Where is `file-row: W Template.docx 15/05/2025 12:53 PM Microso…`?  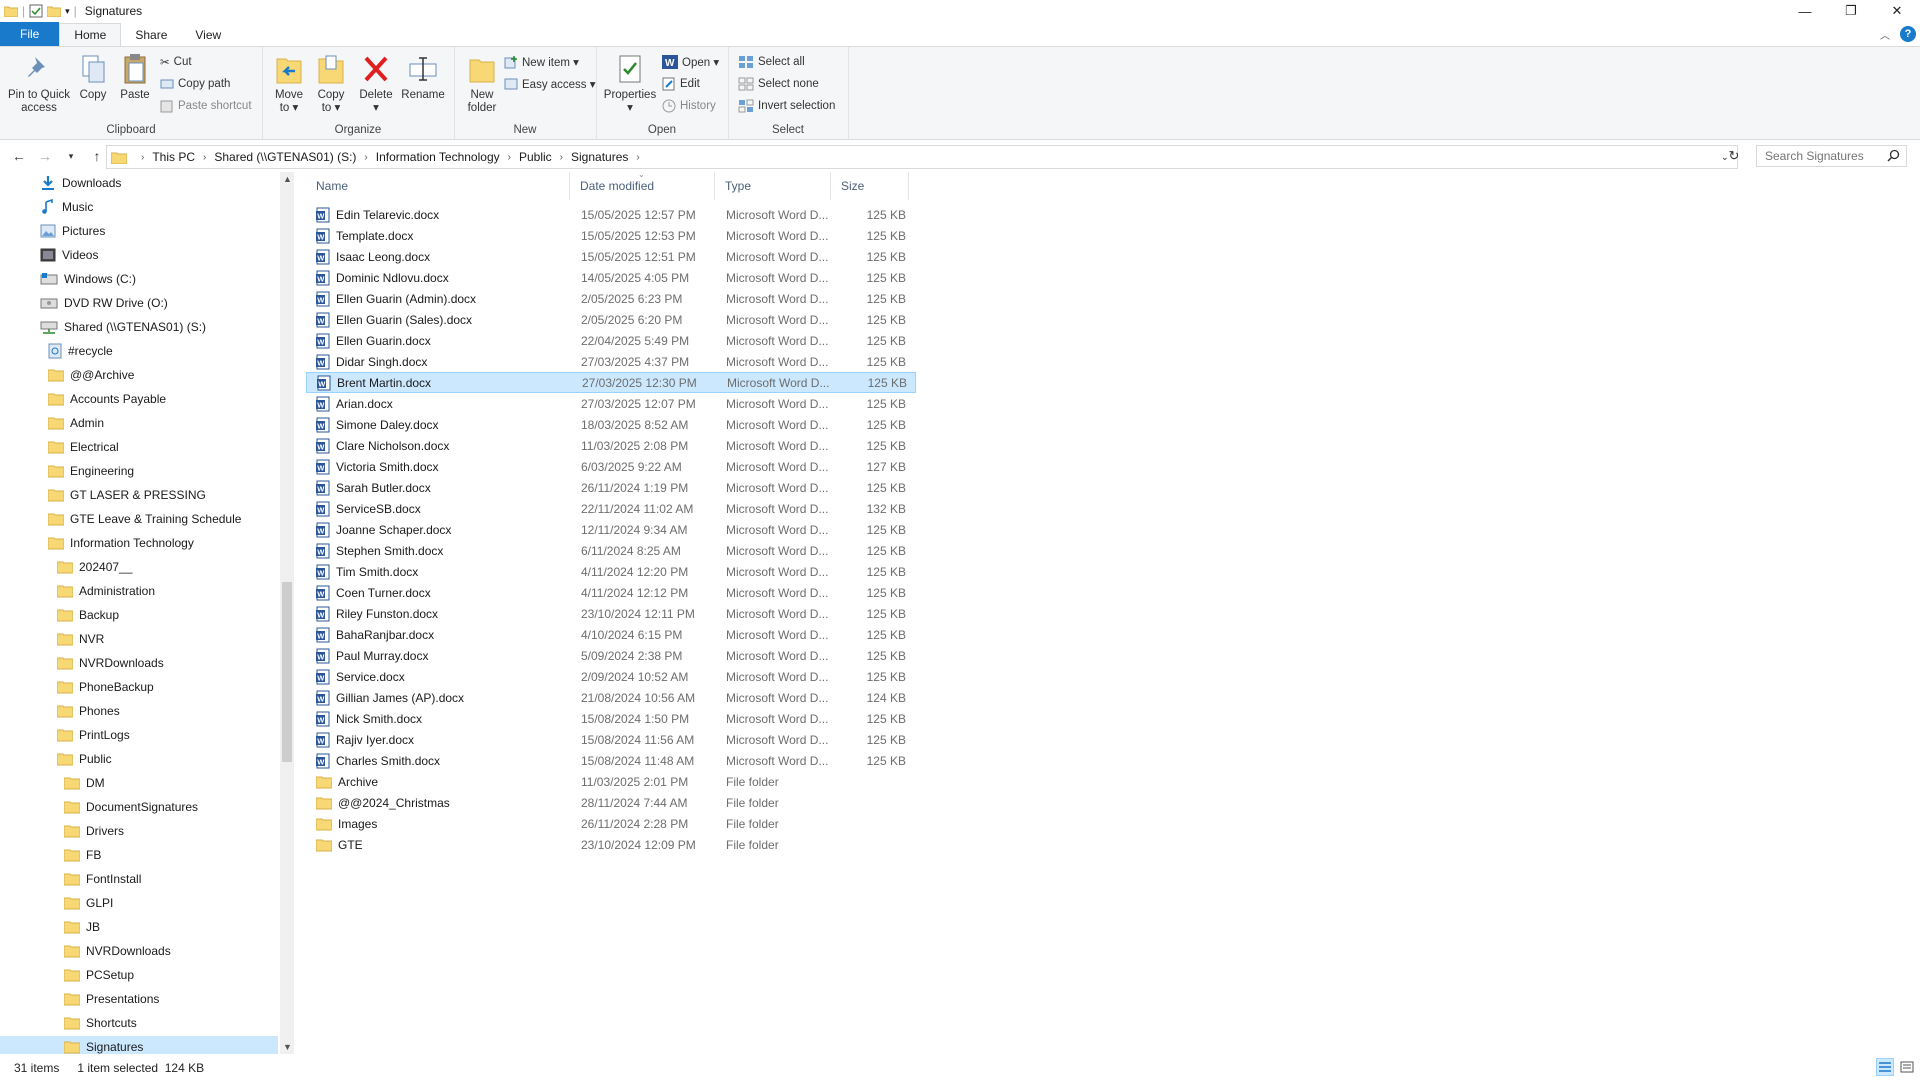 file-row: W Template.docx 15/05/2025 12:53 PM Microso… is located at coordinates (611, 235).